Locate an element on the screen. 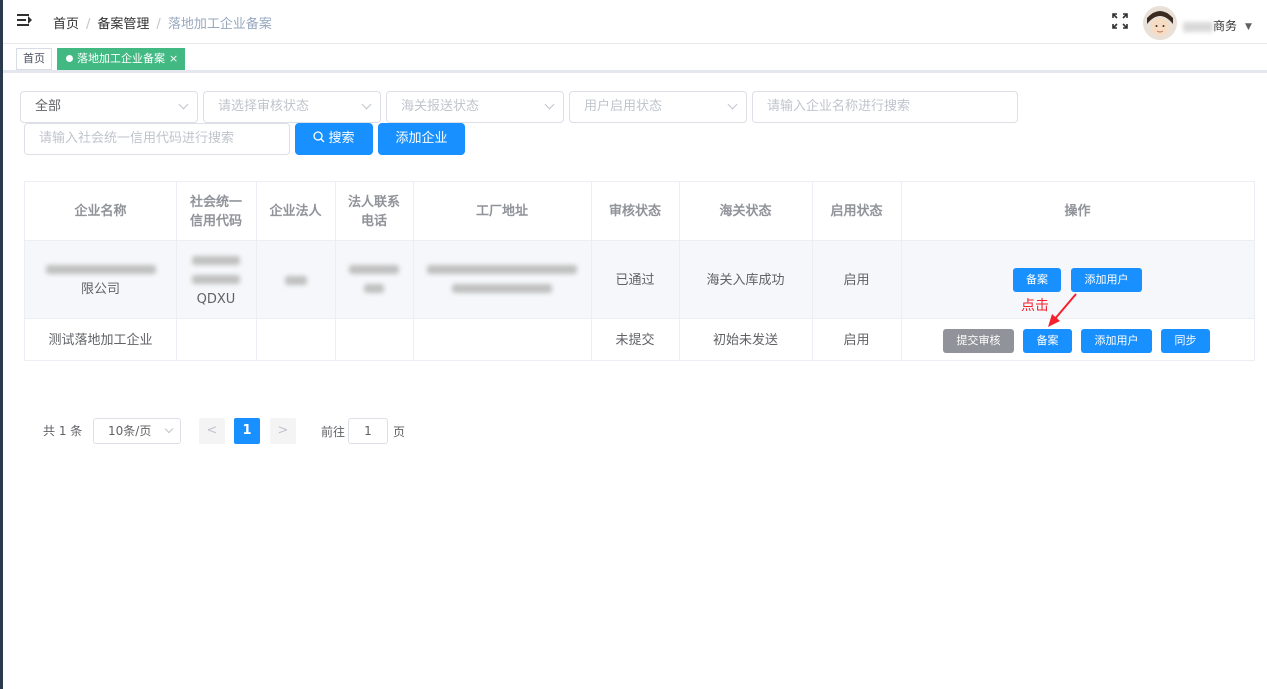  credit-code-input: 请输入社会统一信用代码进行搜索 is located at coordinates (157, 139).